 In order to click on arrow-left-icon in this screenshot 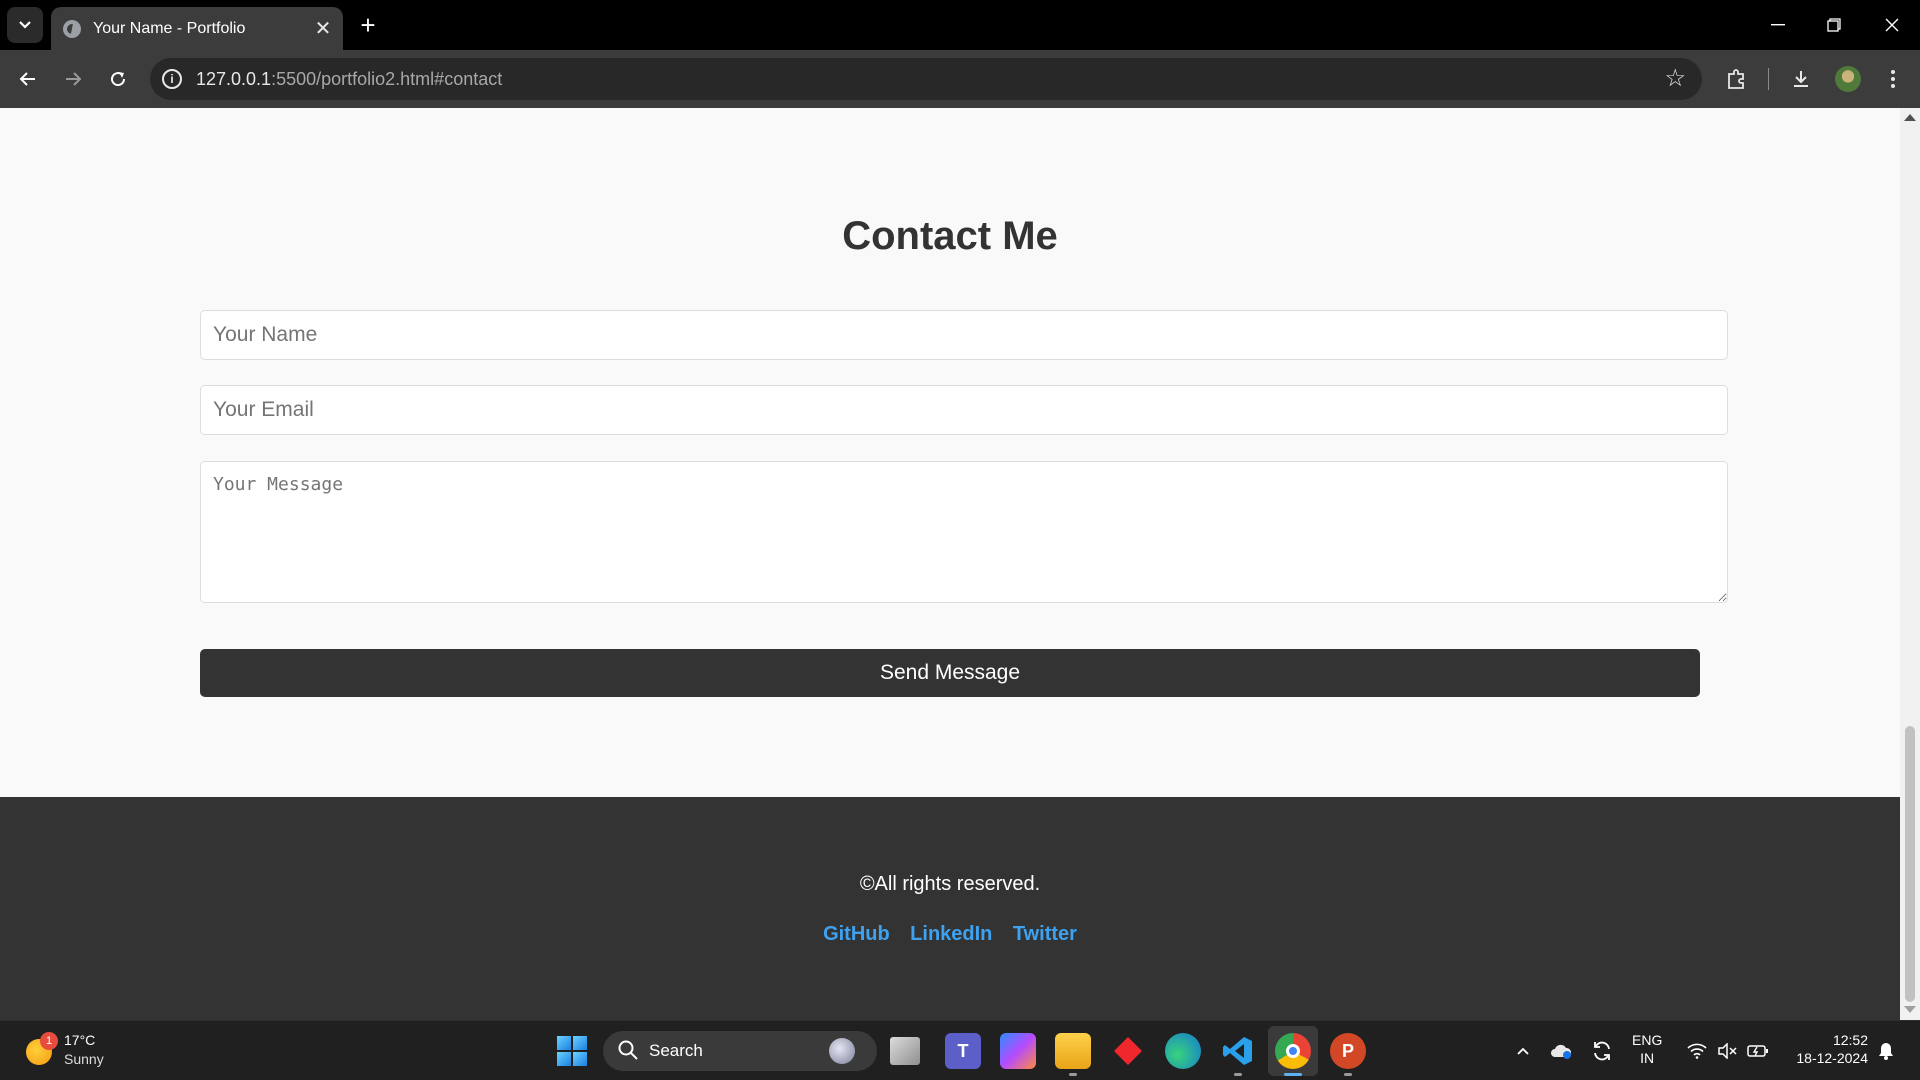, I will do `click(27, 79)`.